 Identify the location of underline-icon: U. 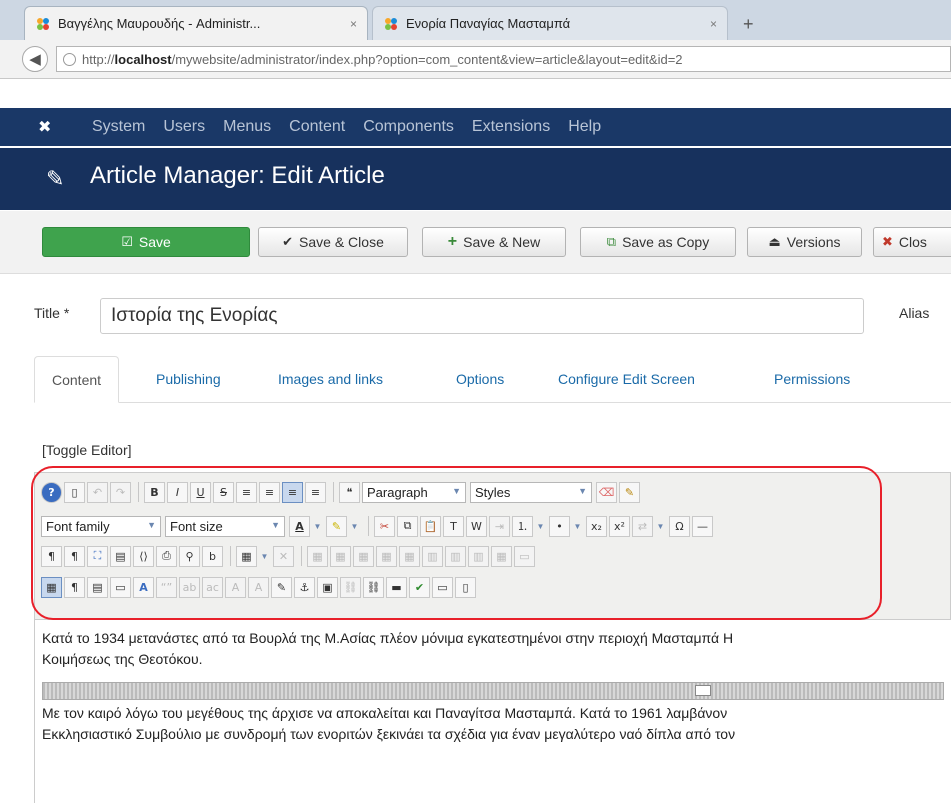
(200, 492).